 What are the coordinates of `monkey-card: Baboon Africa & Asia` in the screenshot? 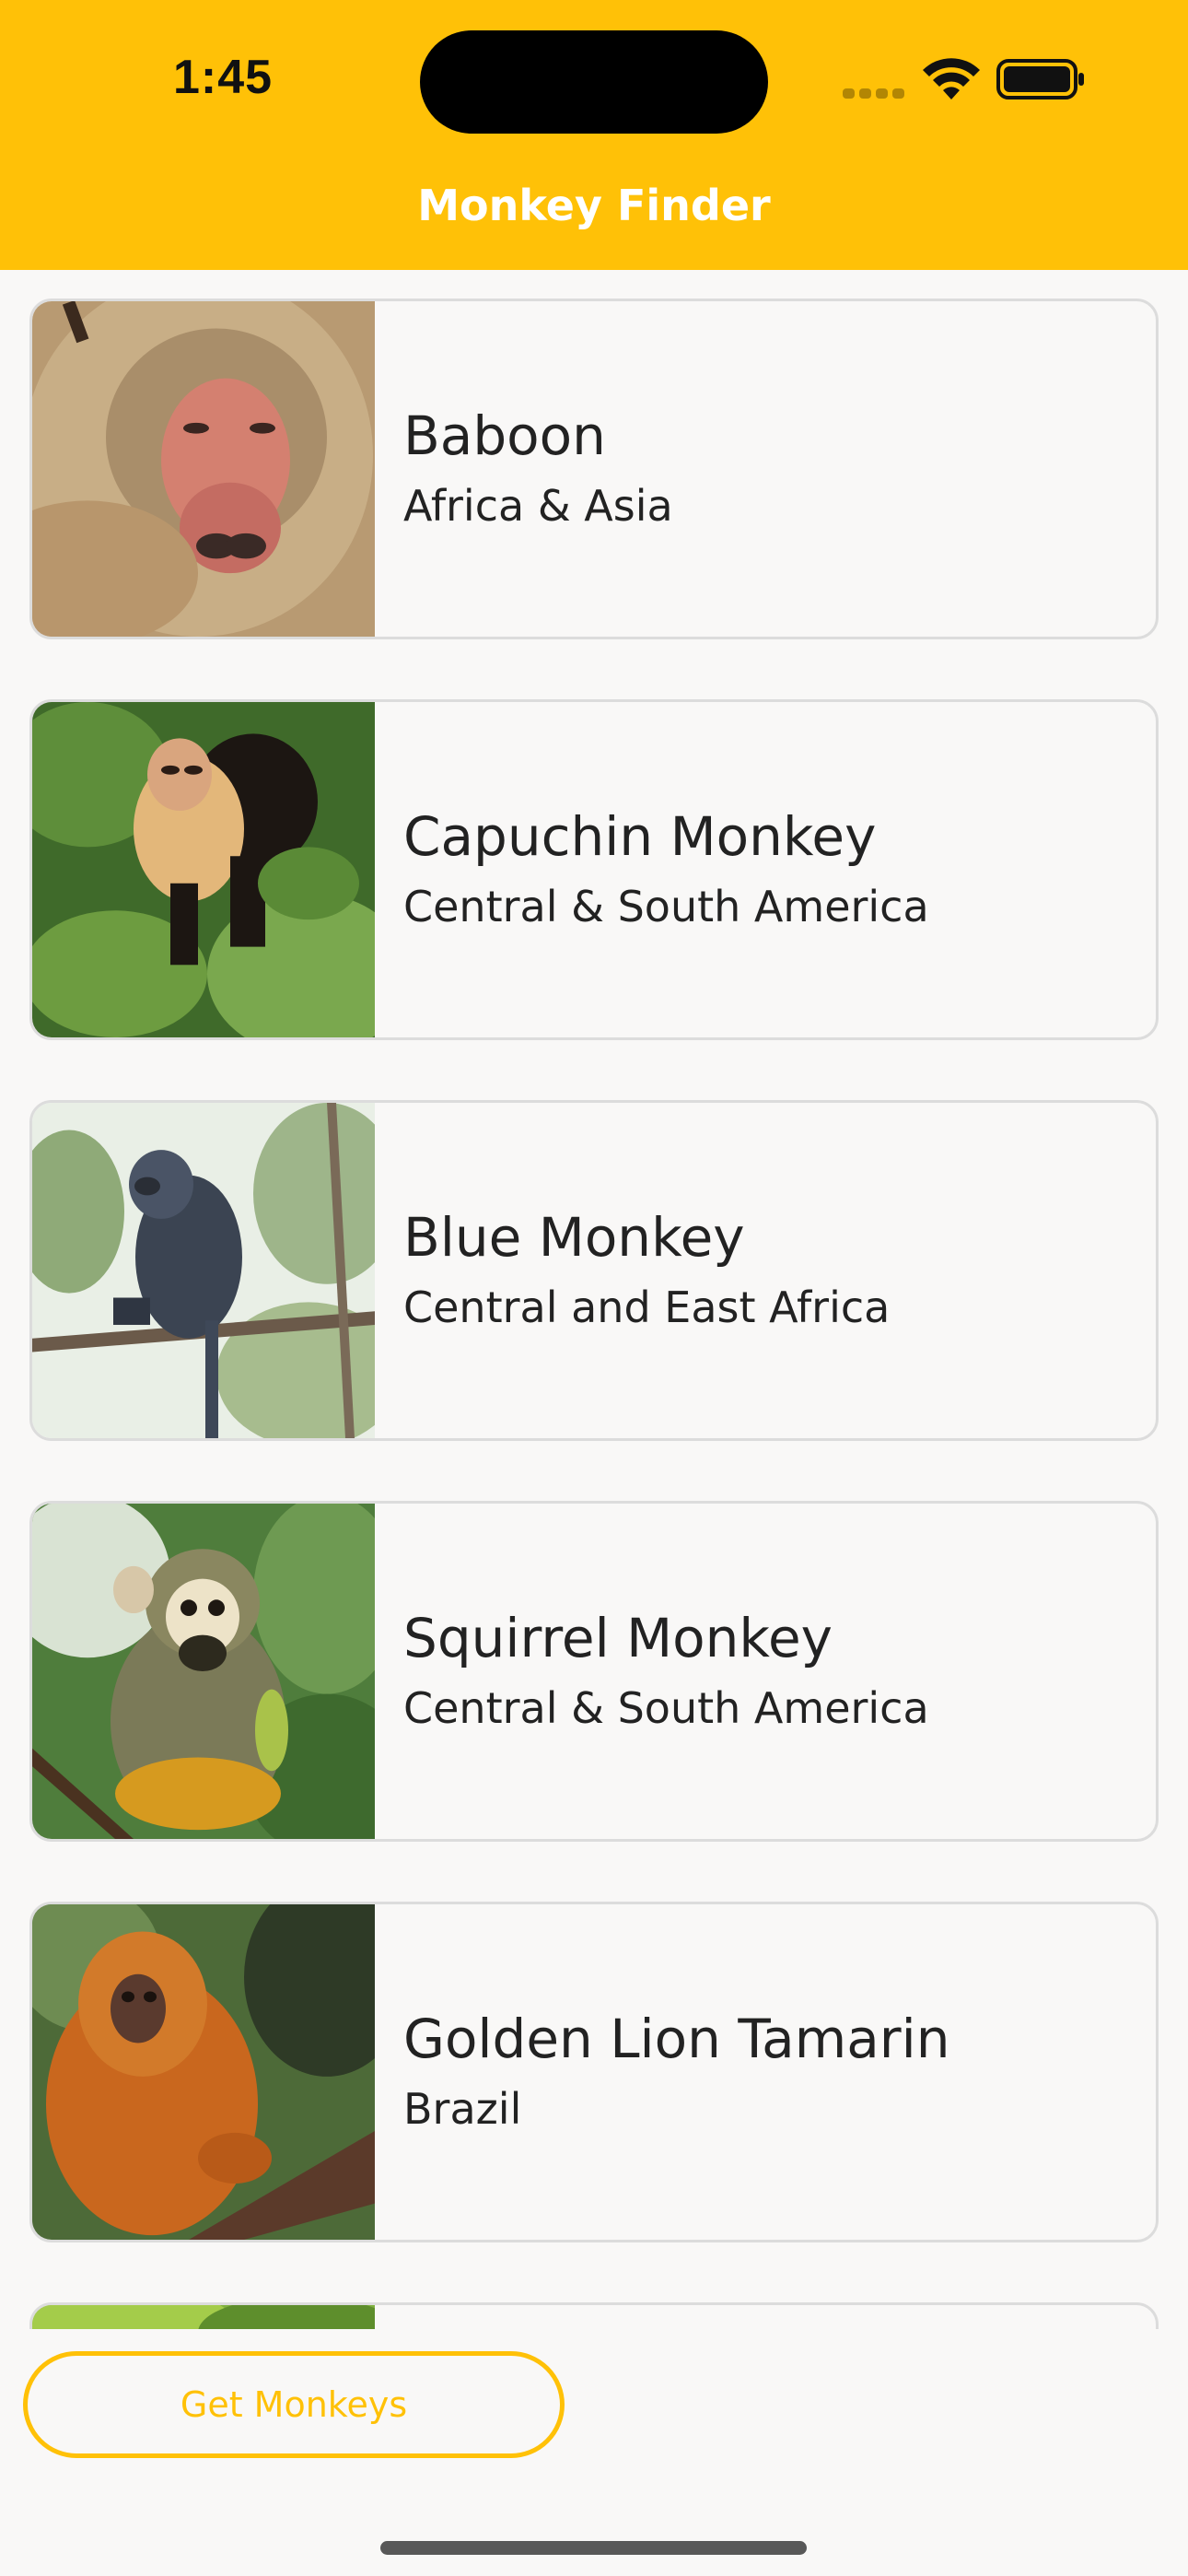 It's located at (594, 469).